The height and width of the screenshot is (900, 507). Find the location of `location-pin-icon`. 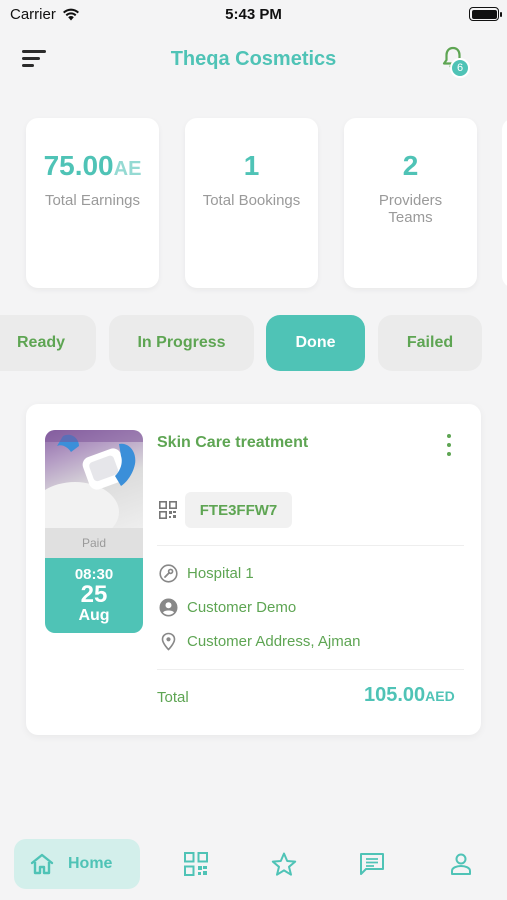

location-pin-icon is located at coordinates (168, 641).